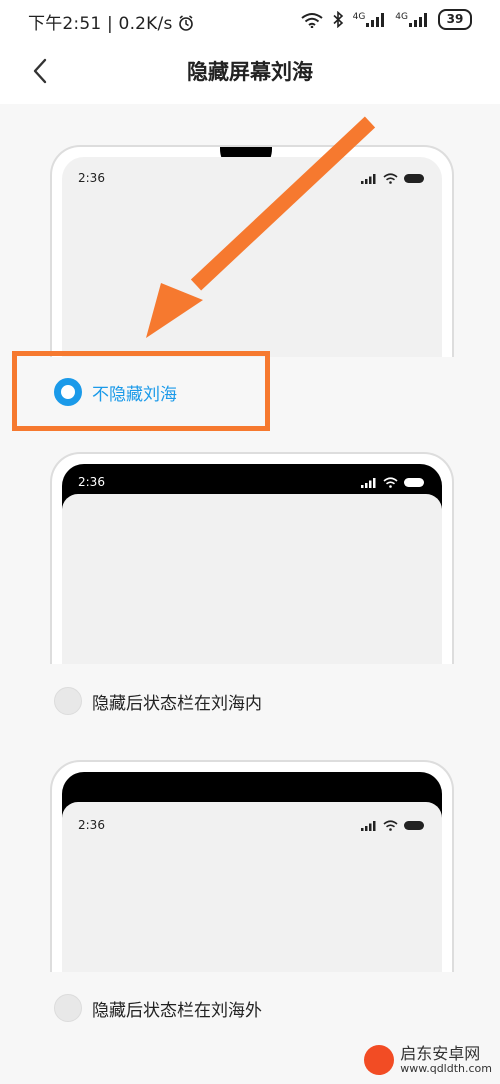 This screenshot has width=500, height=1084. I want to click on signal-4g-2: 4G, so click(412, 19).